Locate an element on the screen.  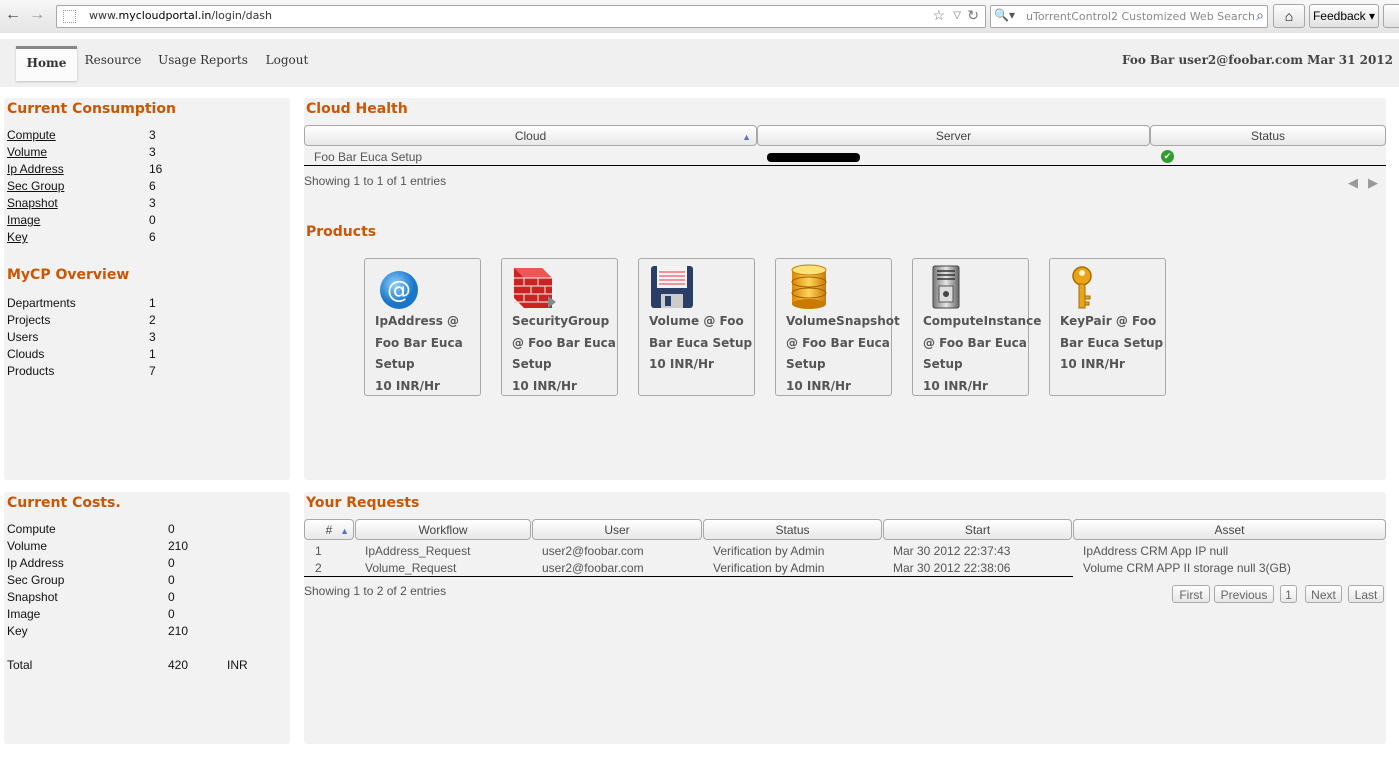
consumption-image-link: Image is located at coordinates (23, 220).